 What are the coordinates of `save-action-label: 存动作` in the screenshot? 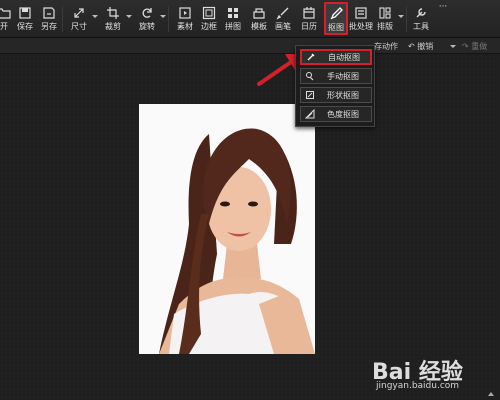 It's located at (386, 46).